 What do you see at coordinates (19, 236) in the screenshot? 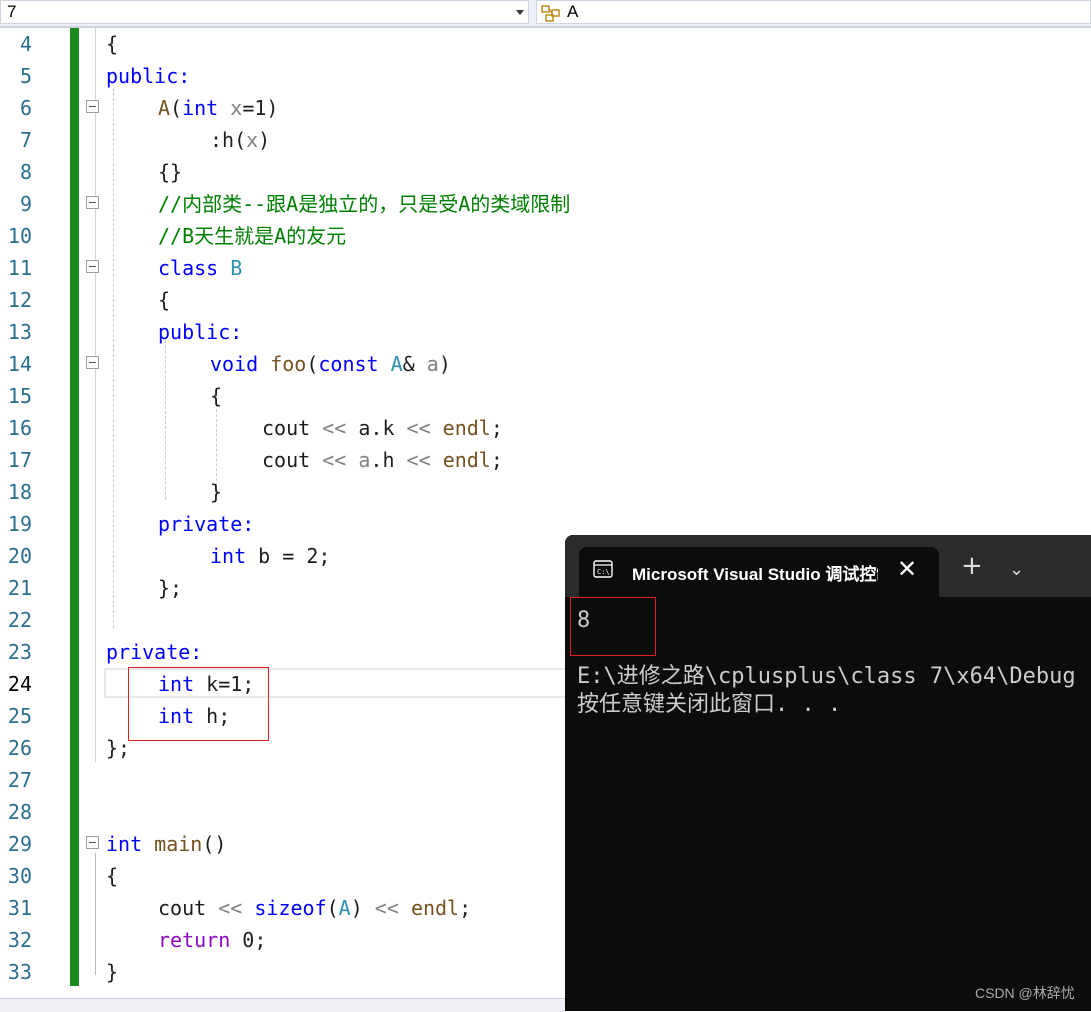
I see `line-number: 10` at bounding box center [19, 236].